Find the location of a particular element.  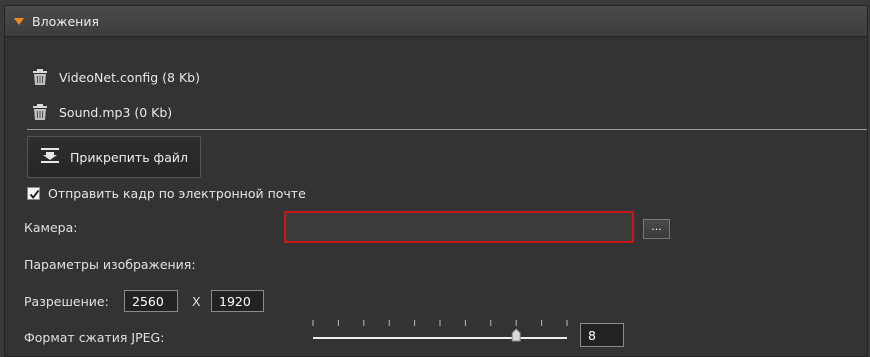

jpeg-slider is located at coordinates (440, 331).